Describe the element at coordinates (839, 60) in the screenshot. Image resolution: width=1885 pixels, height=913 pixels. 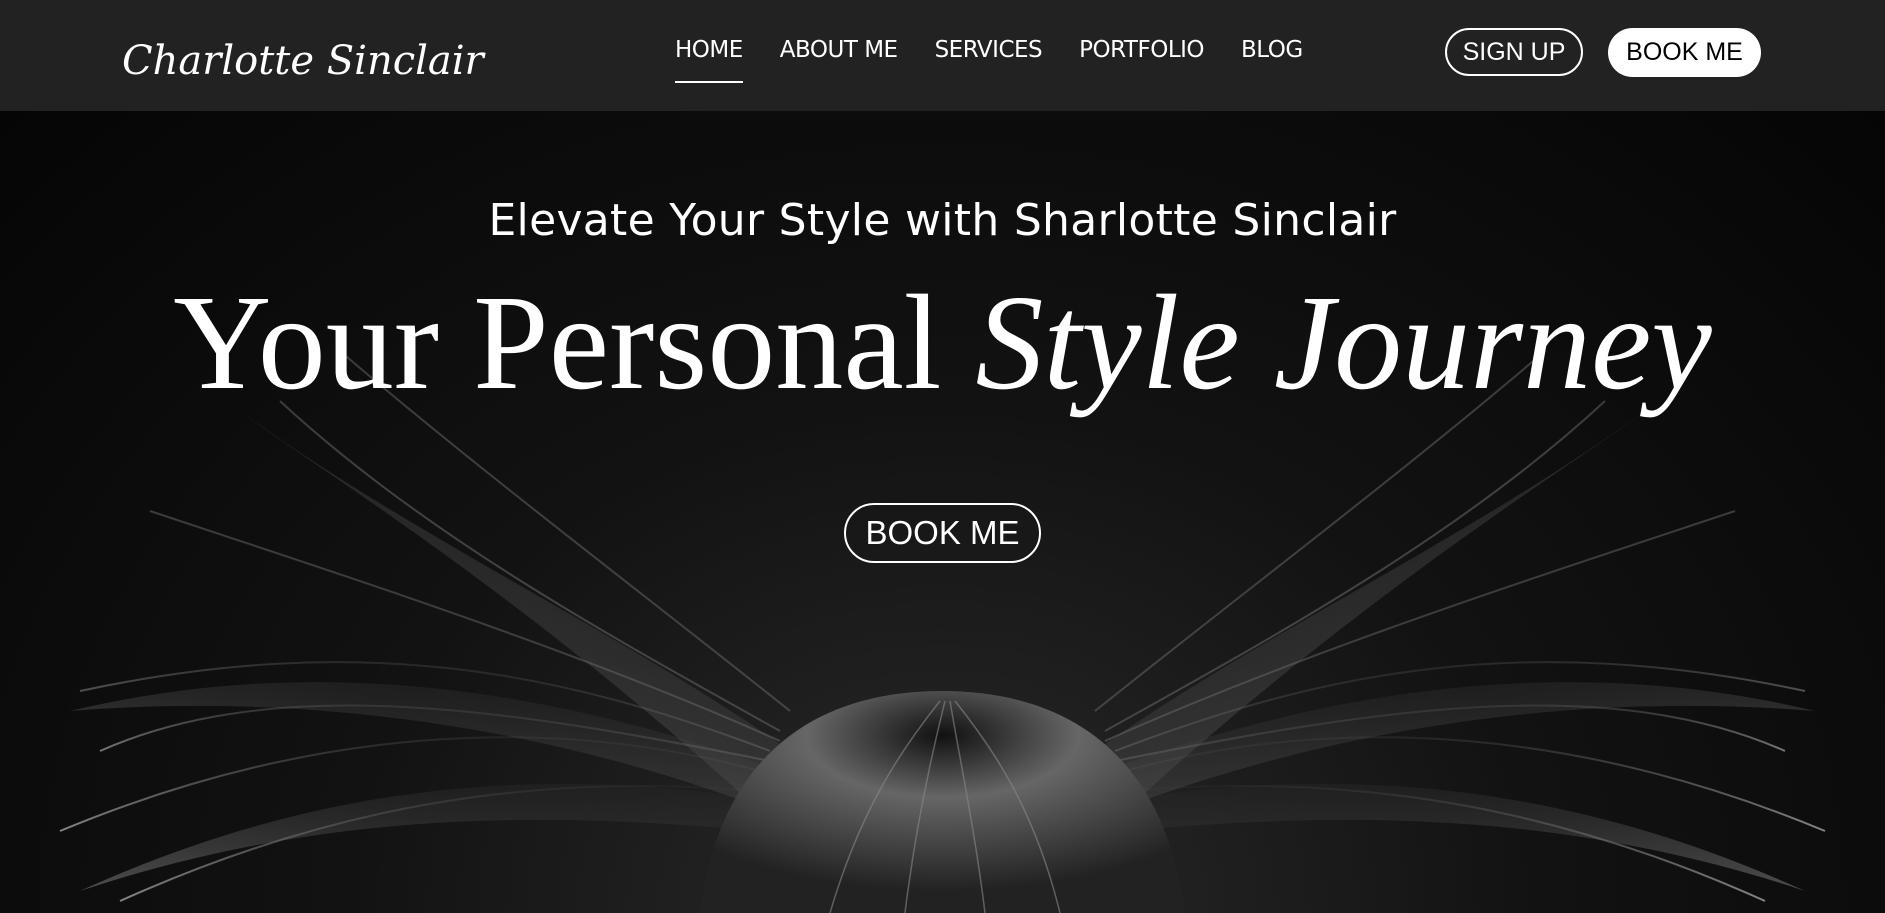
I see `nav-about-me: ABOUT ME` at that location.